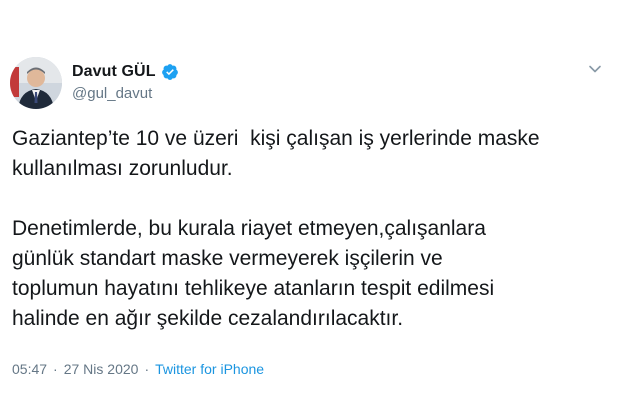 The image size is (620, 413). What do you see at coordinates (170, 72) in the screenshot?
I see `verified-badge-icon` at bounding box center [170, 72].